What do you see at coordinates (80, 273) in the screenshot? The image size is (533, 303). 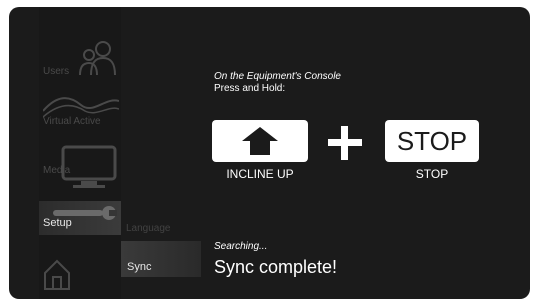 I see `sidebar-item-home` at bounding box center [80, 273].